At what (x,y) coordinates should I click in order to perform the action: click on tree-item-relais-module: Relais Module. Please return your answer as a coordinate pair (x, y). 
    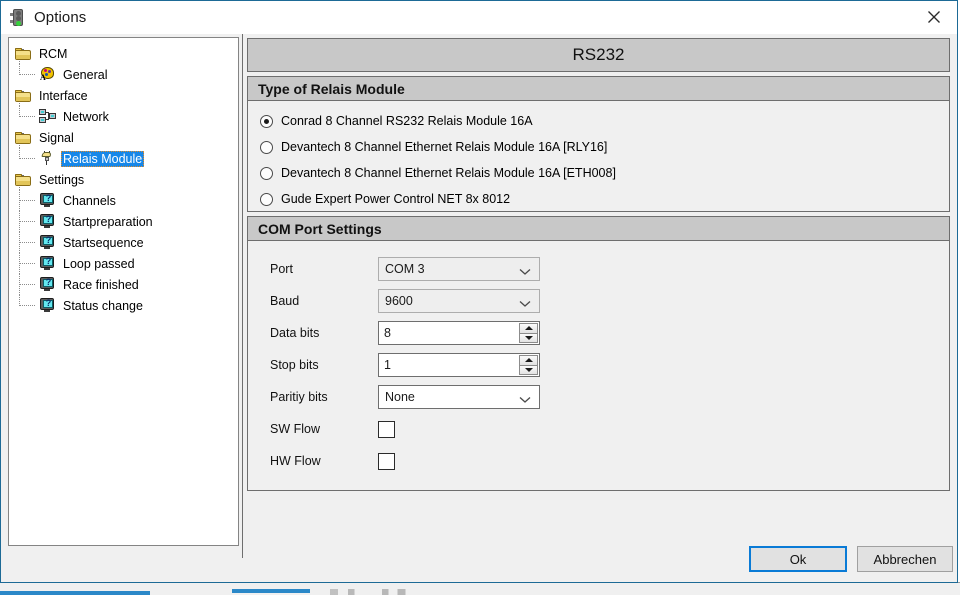
    Looking at the image, I should click on (123, 158).